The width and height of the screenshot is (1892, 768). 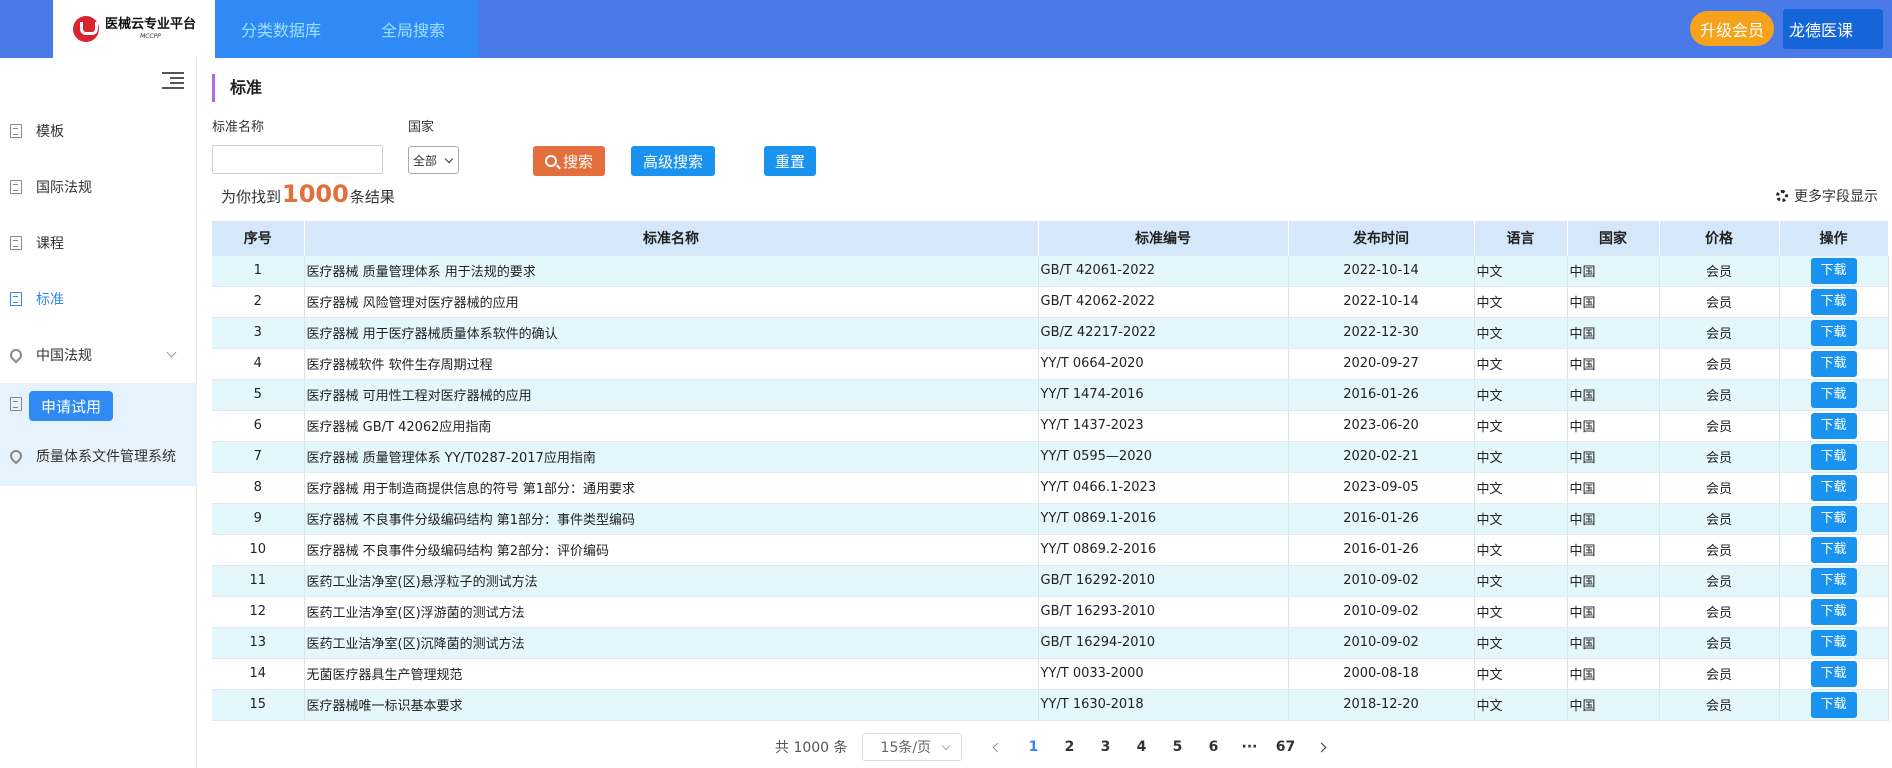 I want to click on column-header: 语言, so click(x=1521, y=238).